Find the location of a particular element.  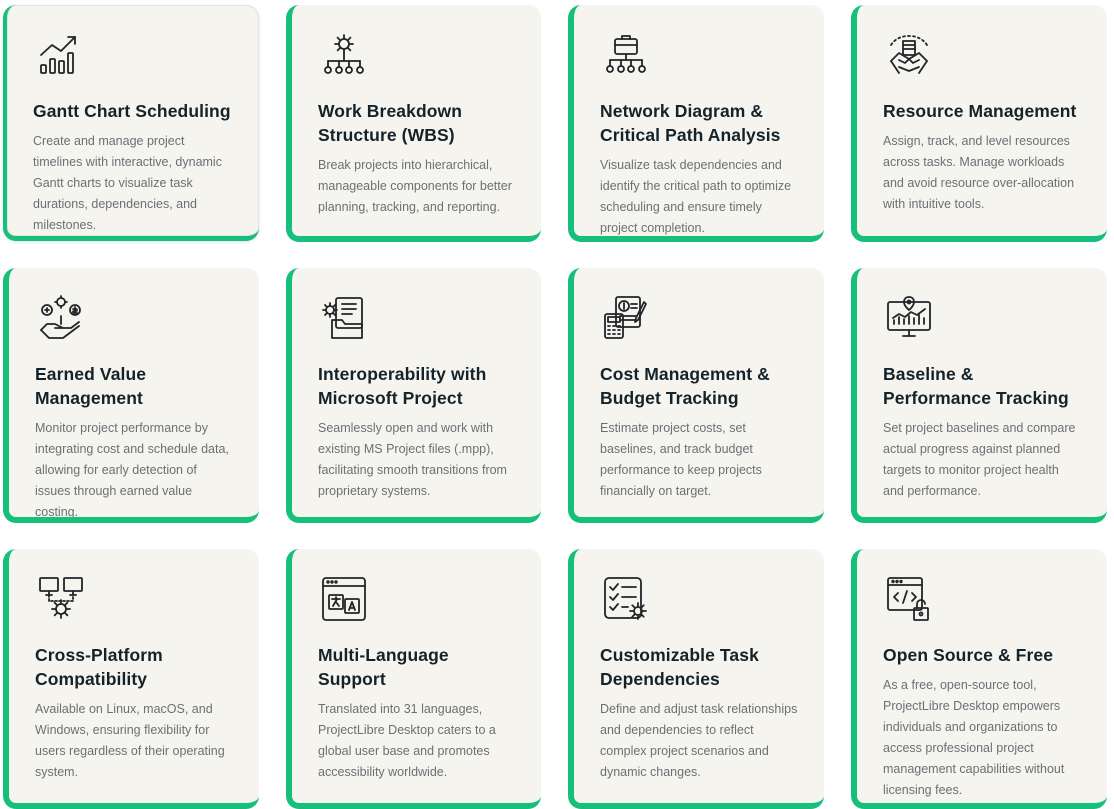

card-title: Gantt Chart Scheduling is located at coordinates (132, 111).